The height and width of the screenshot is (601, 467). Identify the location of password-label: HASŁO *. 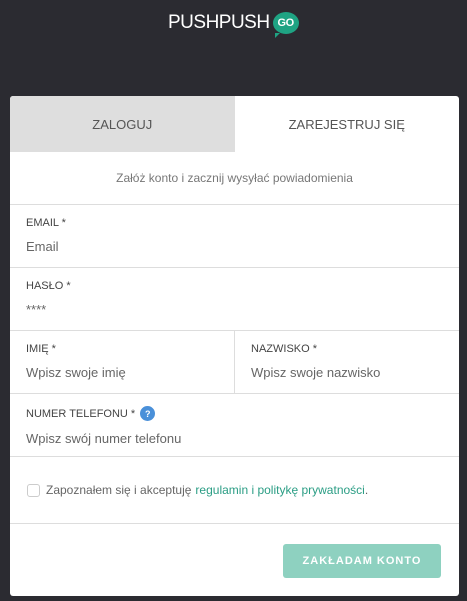
(48, 286).